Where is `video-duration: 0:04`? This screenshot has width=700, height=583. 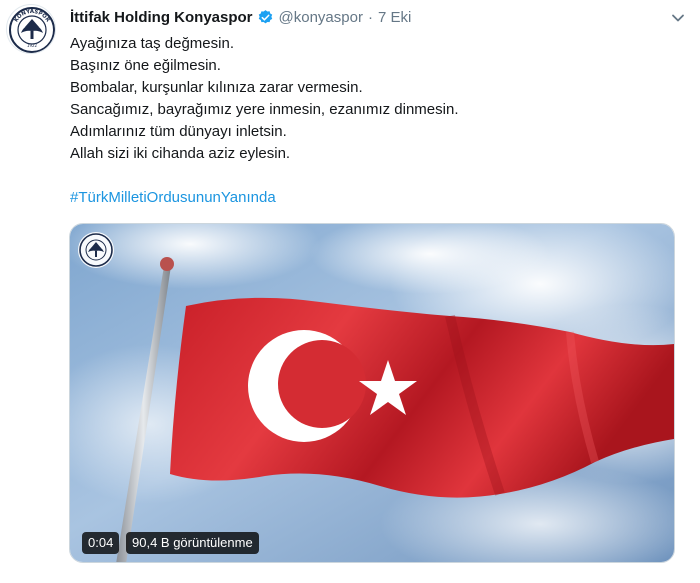 video-duration: 0:04 is located at coordinates (101, 543).